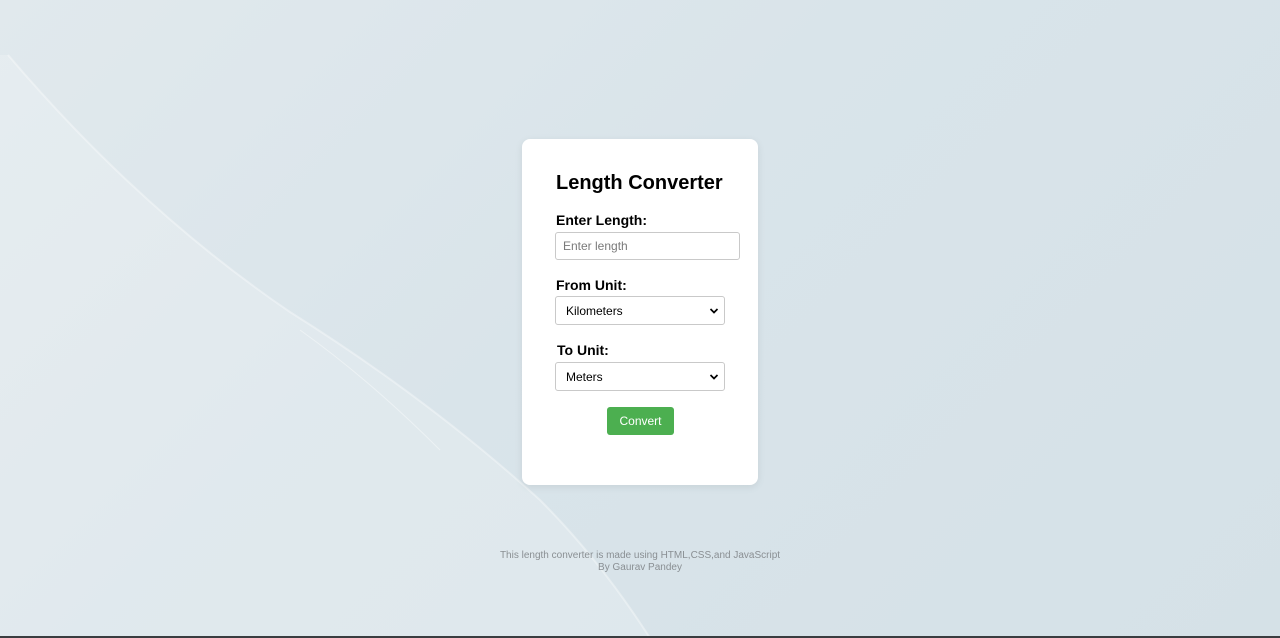  I want to click on page-title: Length Converter, so click(639, 183).